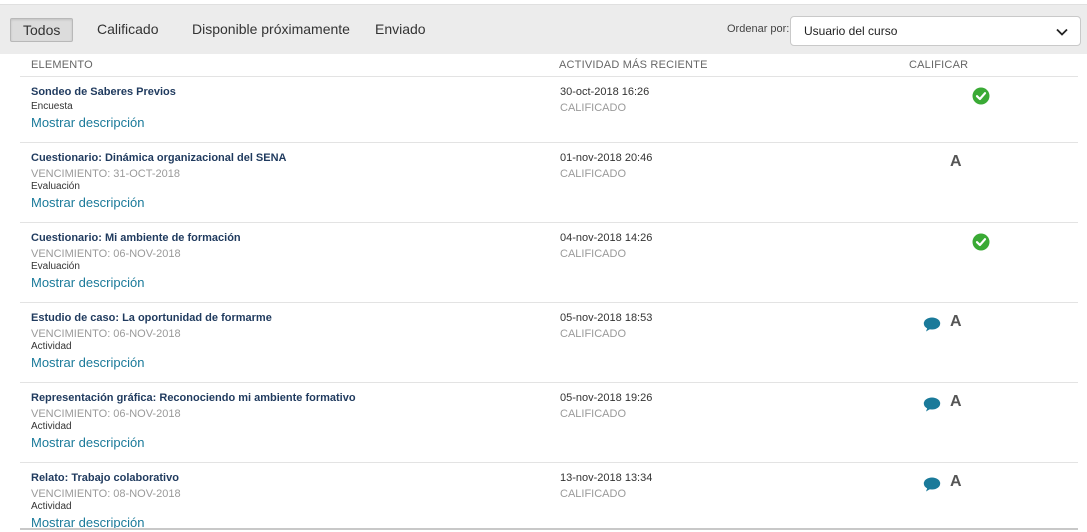  Describe the element at coordinates (605, 92) in the screenshot. I see `activity-date: 30-oct-2018 16:26` at that location.